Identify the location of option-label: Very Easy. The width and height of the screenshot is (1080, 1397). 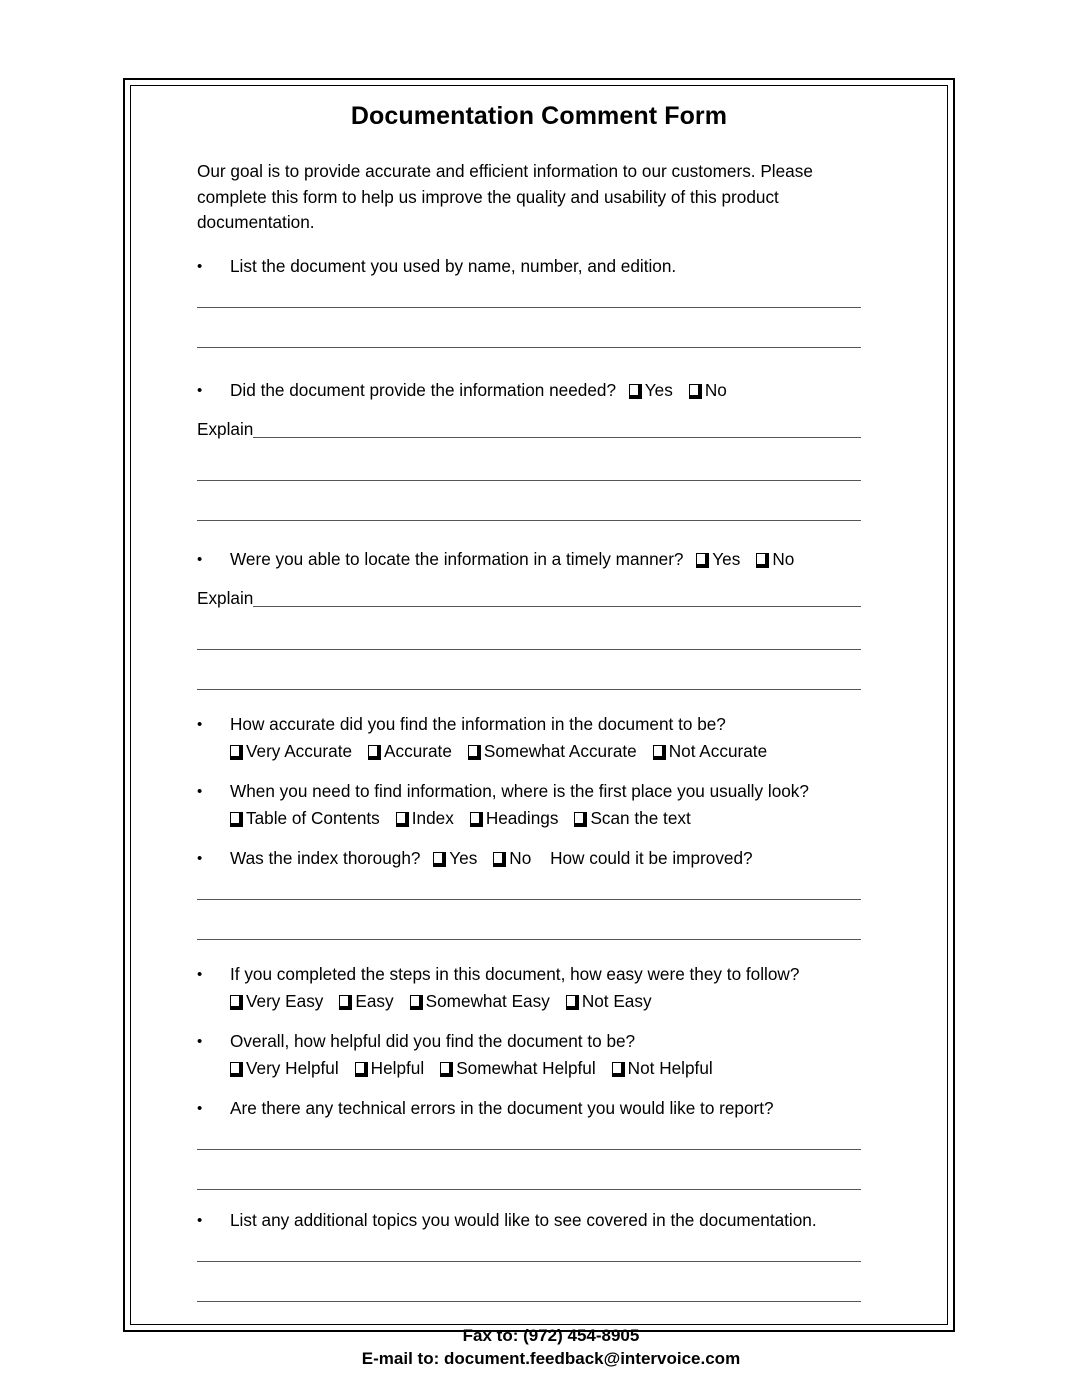
(285, 1000).